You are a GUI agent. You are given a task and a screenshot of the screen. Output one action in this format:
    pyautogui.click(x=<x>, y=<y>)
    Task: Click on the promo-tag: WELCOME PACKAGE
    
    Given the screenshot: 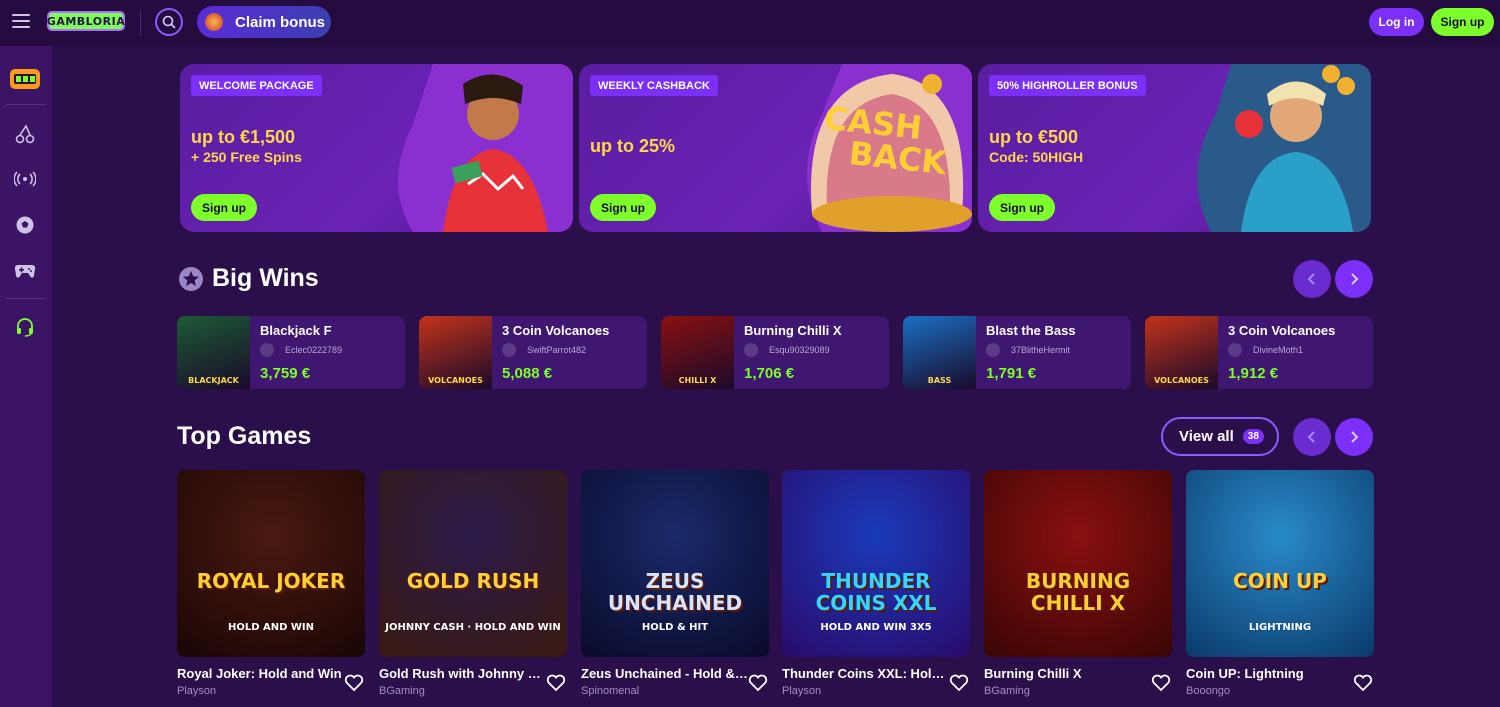 What is the action you would take?
    pyautogui.click(x=256, y=85)
    